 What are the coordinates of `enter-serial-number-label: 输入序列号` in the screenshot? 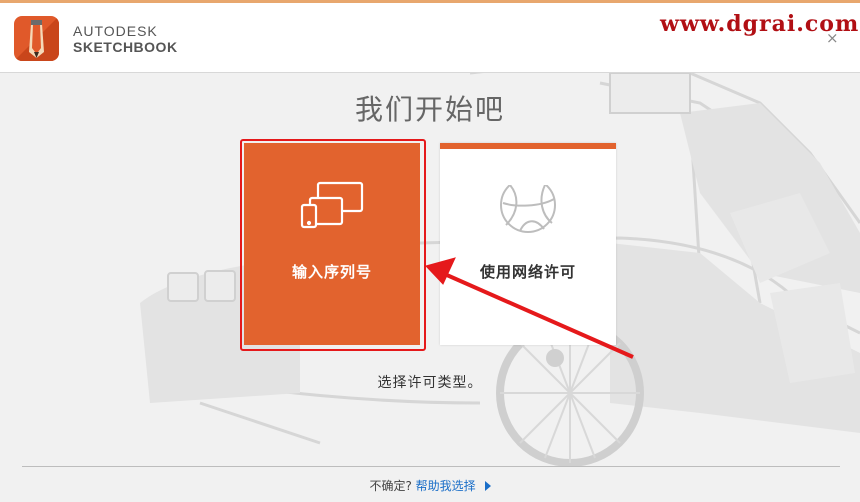 It's located at (331, 272).